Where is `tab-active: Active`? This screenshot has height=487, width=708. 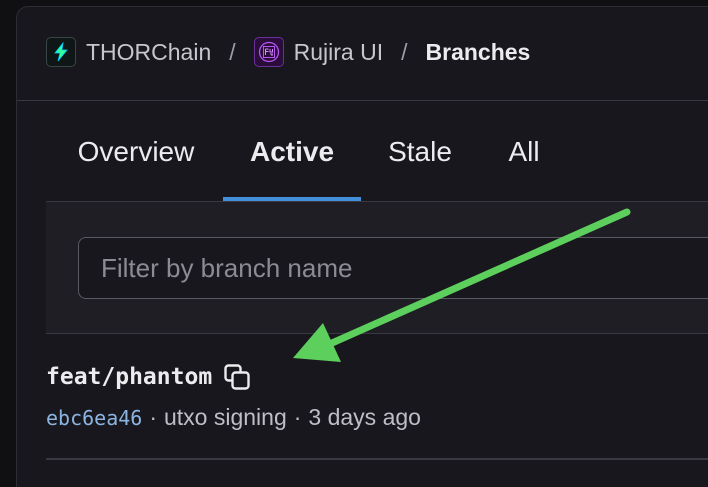 tab-active: Active is located at coordinates (292, 152).